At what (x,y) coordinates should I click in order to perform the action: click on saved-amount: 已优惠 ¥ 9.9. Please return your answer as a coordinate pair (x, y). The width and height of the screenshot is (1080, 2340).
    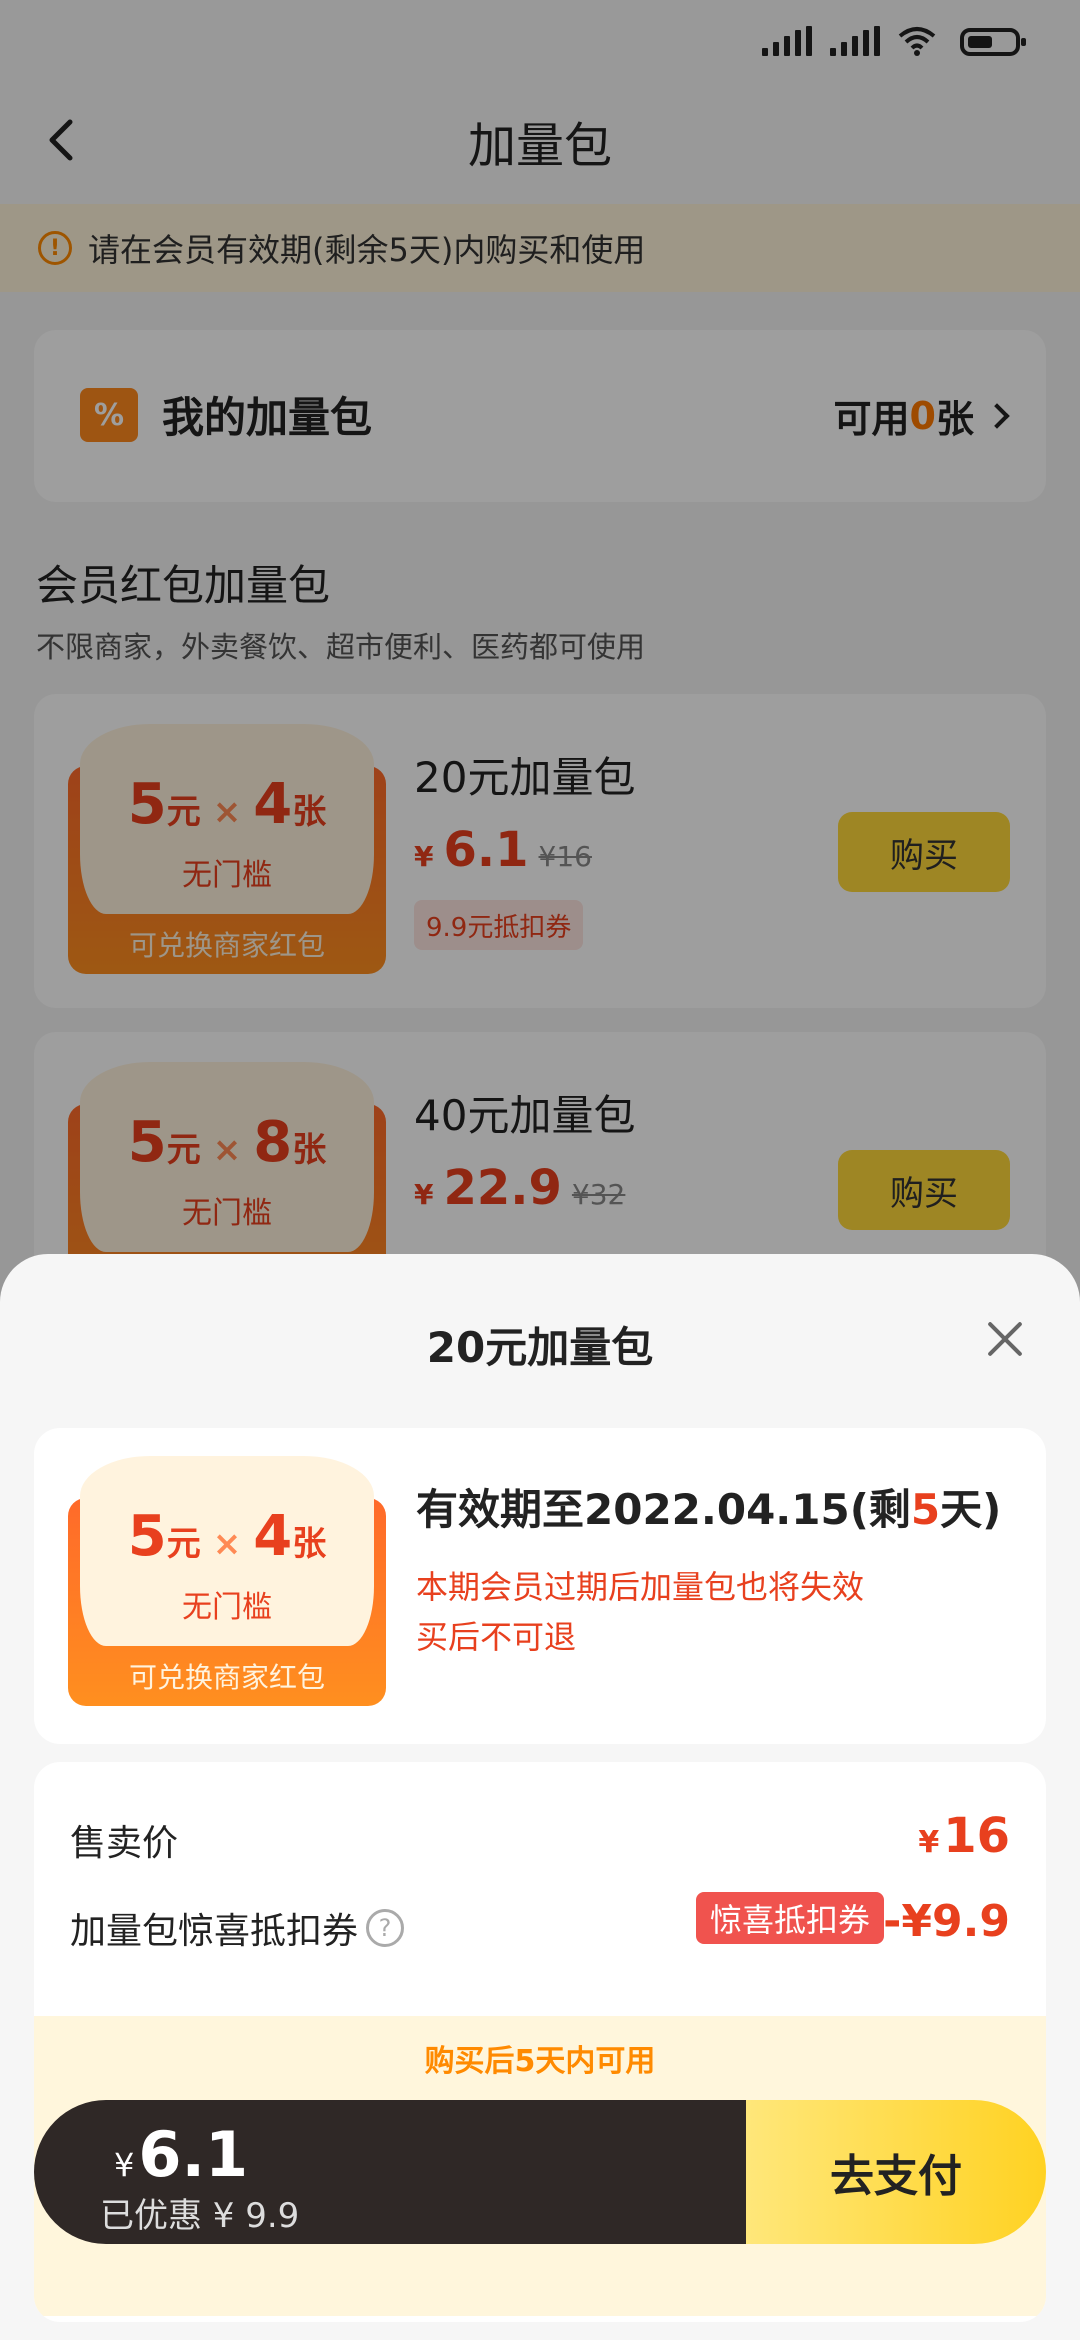
    Looking at the image, I should click on (200, 2216).